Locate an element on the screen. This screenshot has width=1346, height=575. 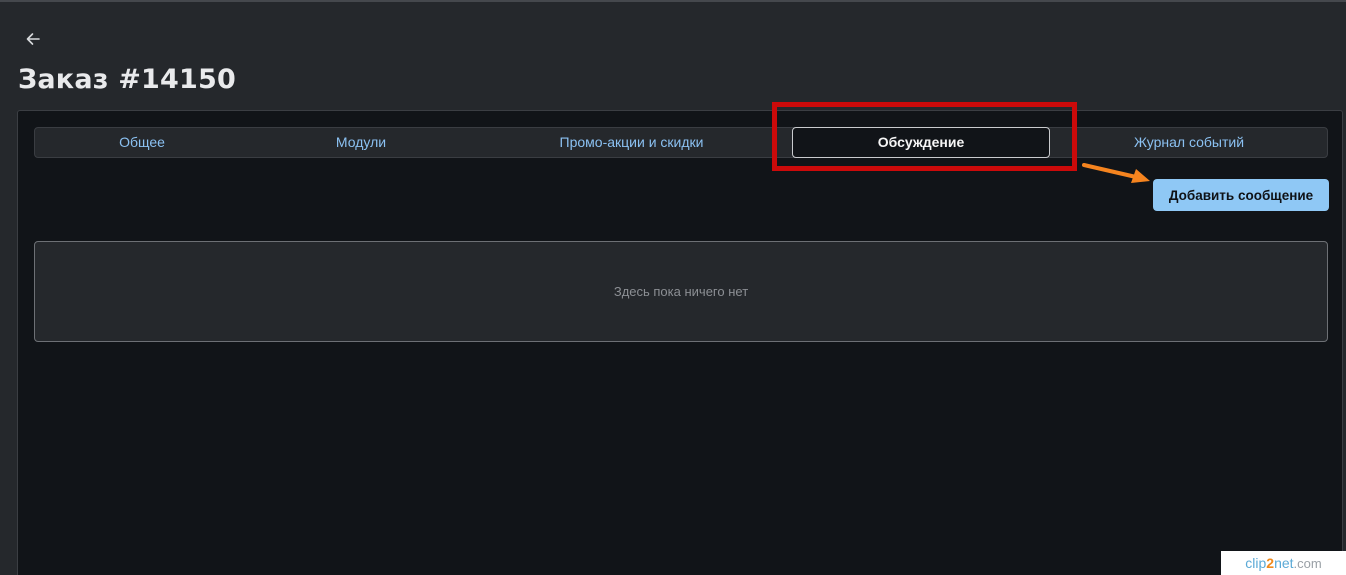
page-title: Заказ #14150 is located at coordinates (127, 79).